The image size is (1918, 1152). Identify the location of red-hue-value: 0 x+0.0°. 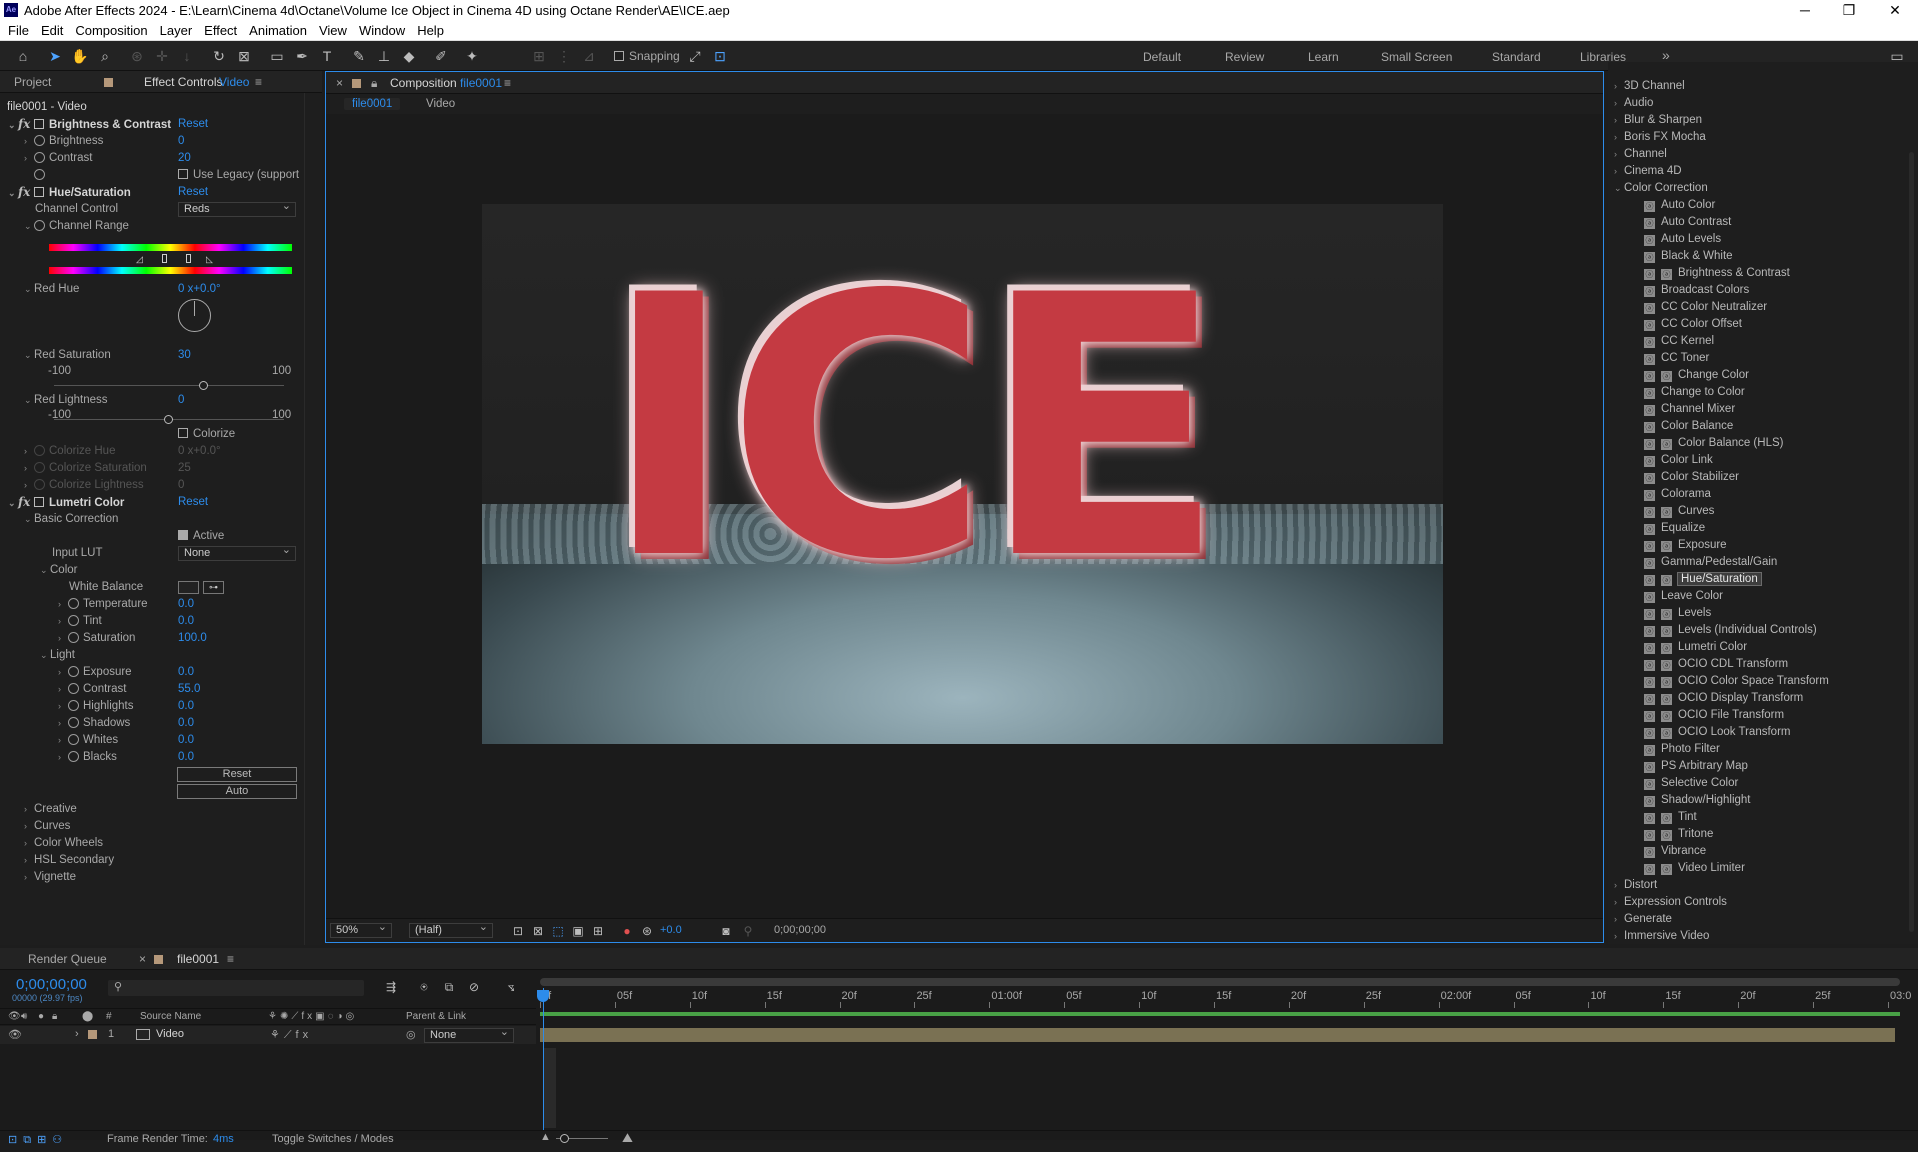
(199, 289).